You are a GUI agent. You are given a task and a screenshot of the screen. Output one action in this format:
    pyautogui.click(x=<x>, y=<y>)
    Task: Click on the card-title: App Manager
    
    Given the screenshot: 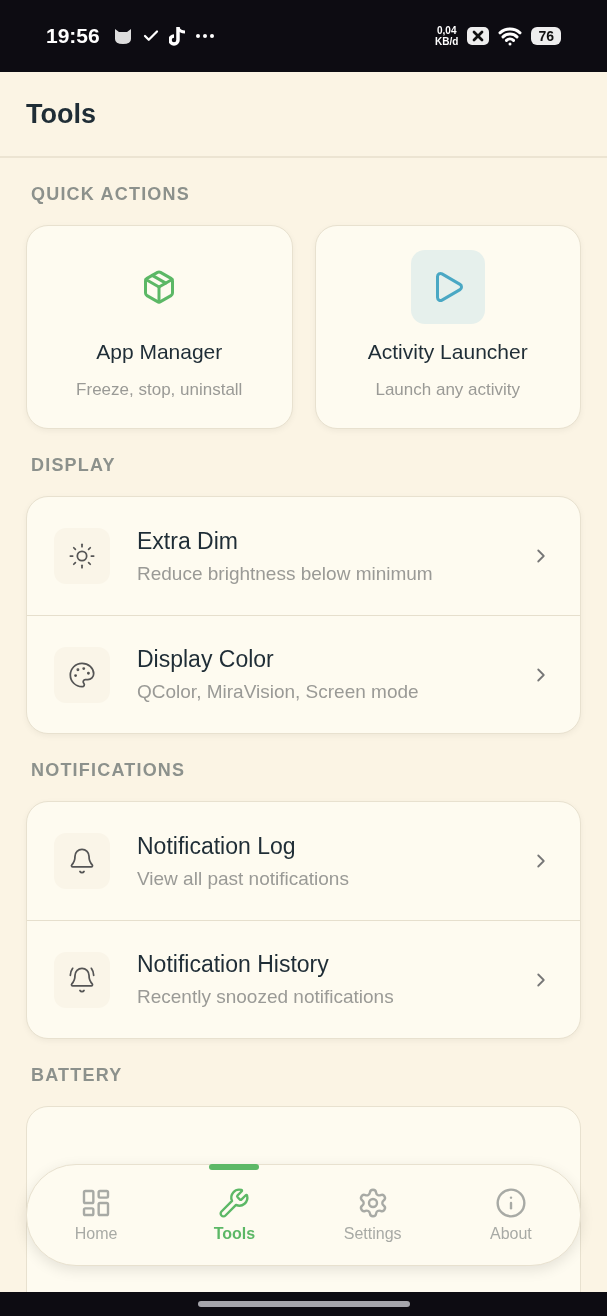 What is the action you would take?
    pyautogui.click(x=159, y=352)
    